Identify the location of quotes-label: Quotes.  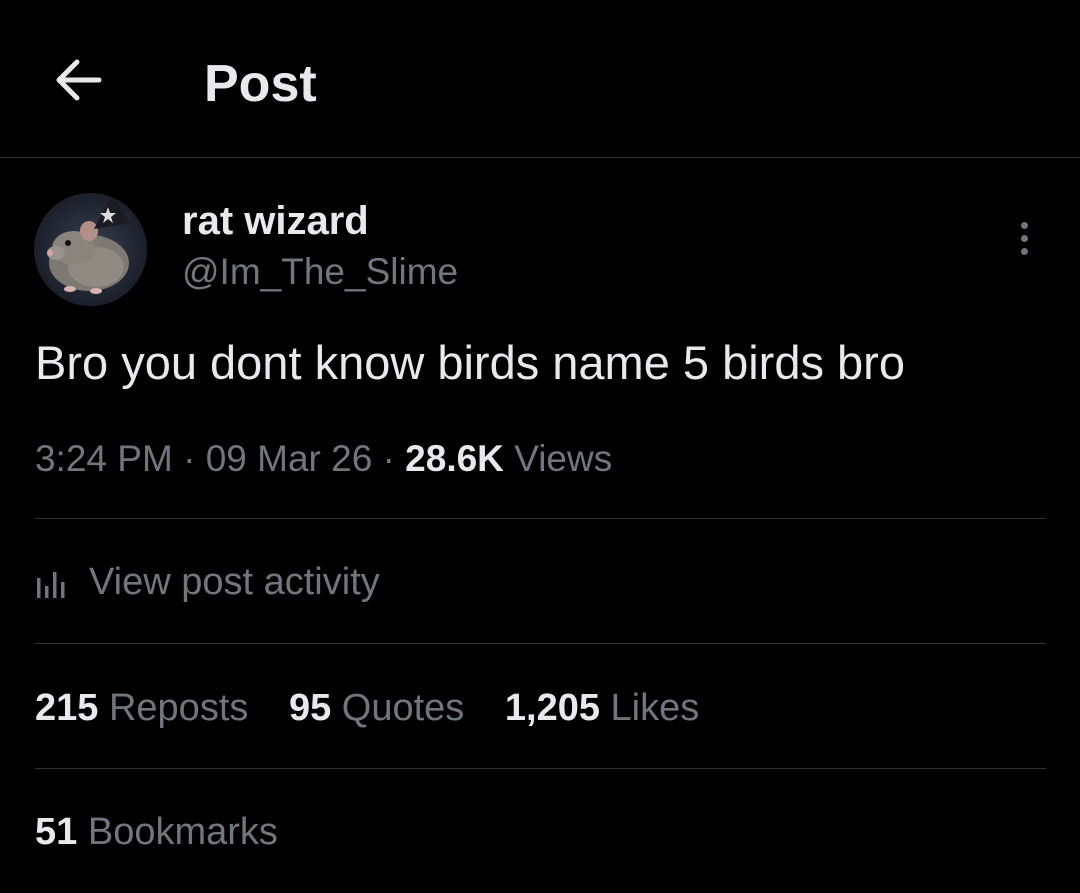
(403, 708).